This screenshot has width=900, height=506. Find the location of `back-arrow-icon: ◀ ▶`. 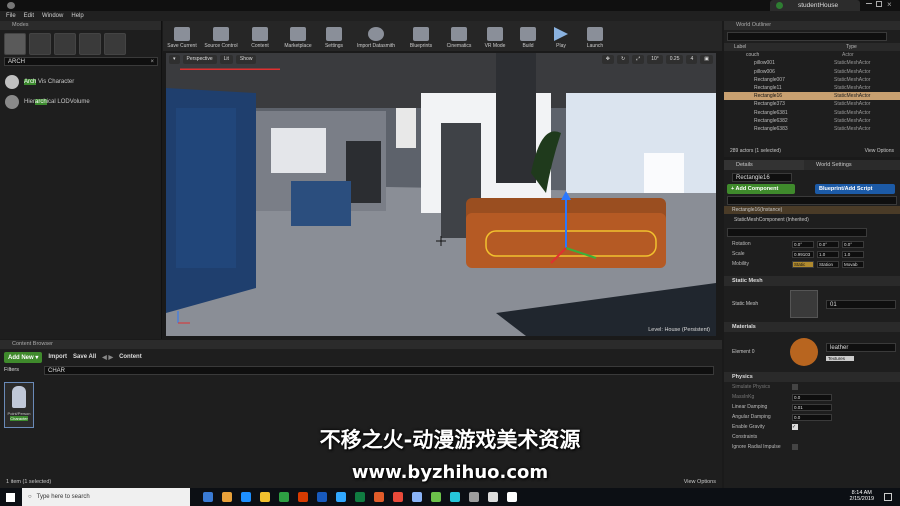

back-arrow-icon: ◀ ▶ is located at coordinates (107, 357).